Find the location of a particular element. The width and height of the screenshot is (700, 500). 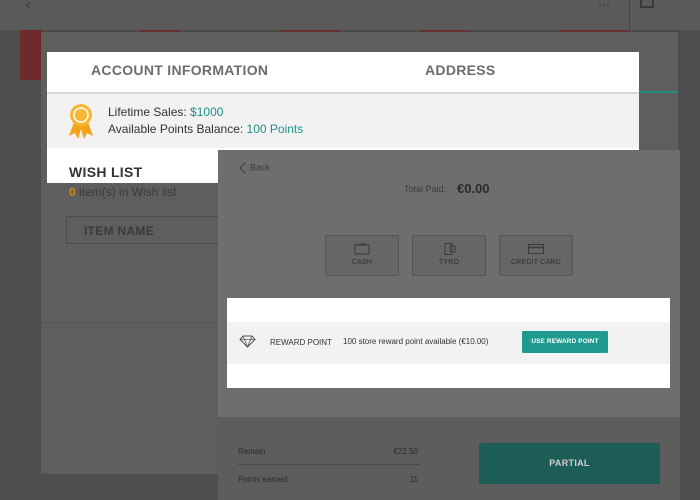

tab-address: ADDRESS is located at coordinates (460, 70).